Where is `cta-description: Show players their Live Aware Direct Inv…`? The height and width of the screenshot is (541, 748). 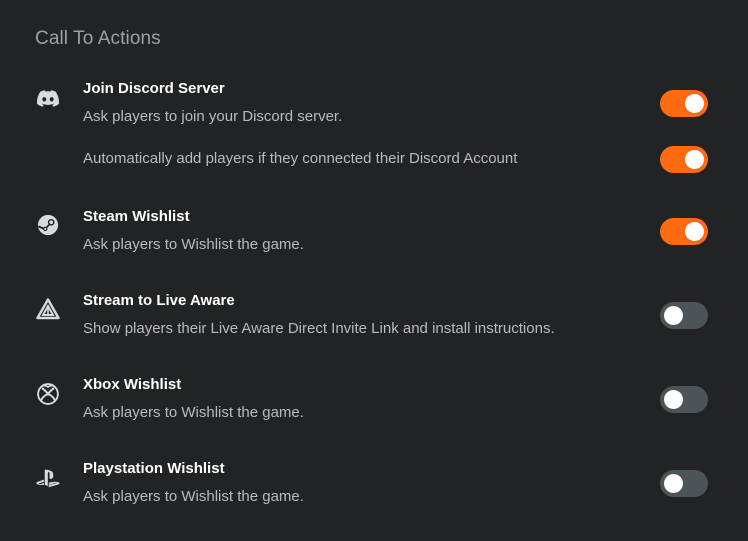 cta-description: Show players their Live Aware Direct Inv… is located at coordinates (319, 328).